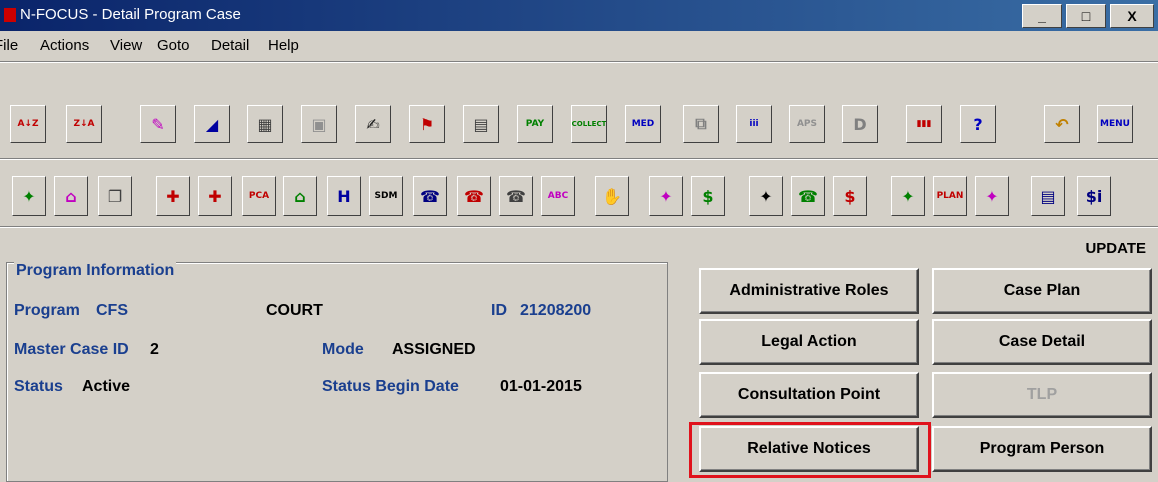 This screenshot has width=1158, height=482. Describe the element at coordinates (1132, 16) in the screenshot. I see `close-button: X` at that location.